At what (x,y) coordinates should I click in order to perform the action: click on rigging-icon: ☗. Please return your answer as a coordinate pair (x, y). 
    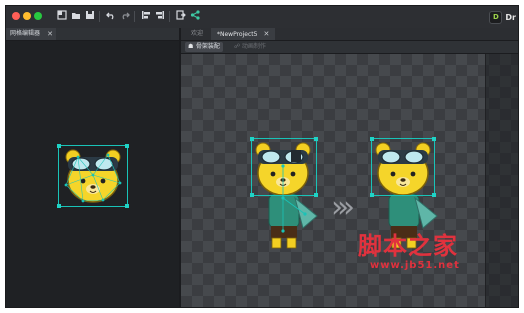
    Looking at the image, I should click on (191, 46).